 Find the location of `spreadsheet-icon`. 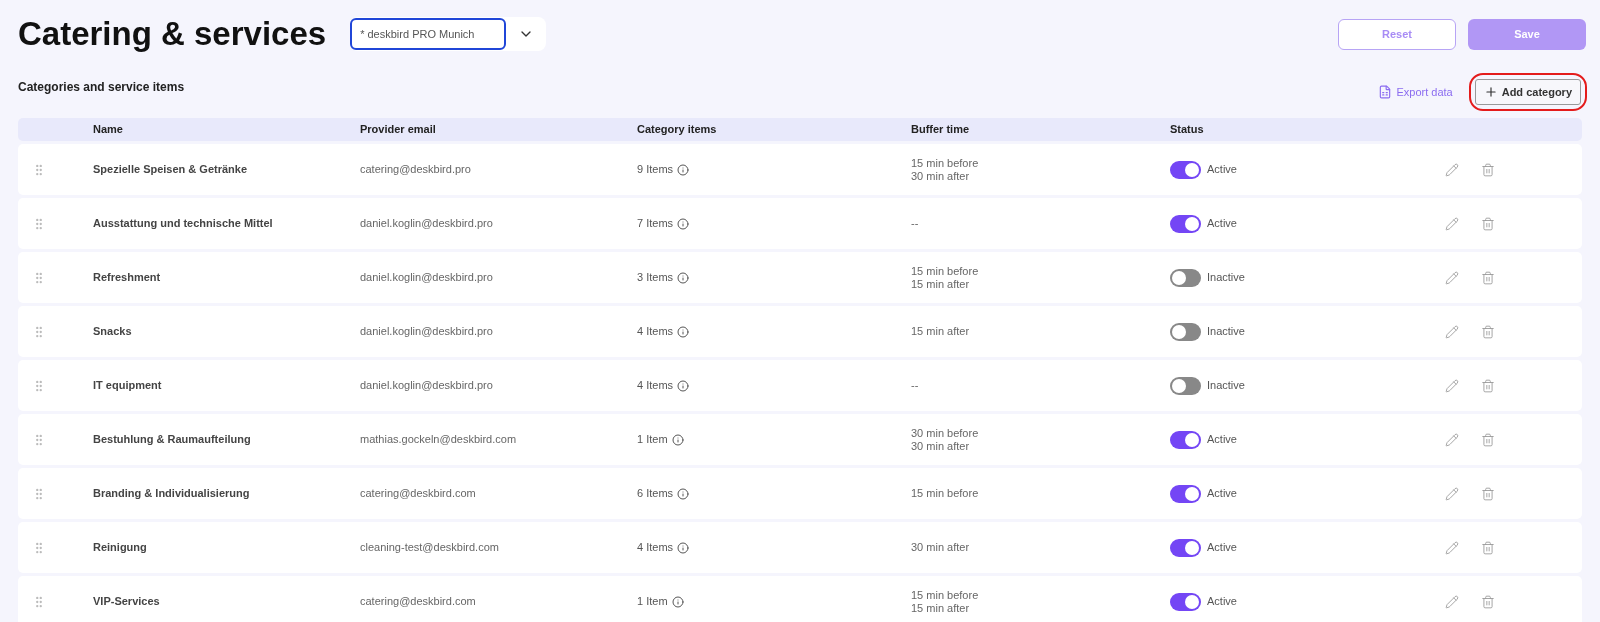

spreadsheet-icon is located at coordinates (1385, 92).